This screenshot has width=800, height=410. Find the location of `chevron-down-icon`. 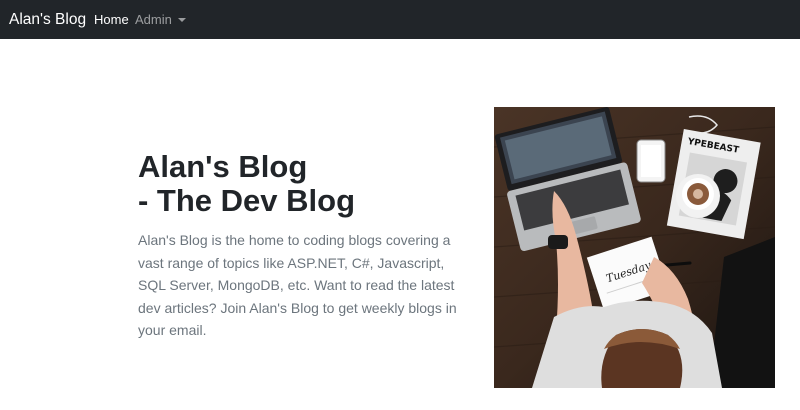

chevron-down-icon is located at coordinates (181, 20).